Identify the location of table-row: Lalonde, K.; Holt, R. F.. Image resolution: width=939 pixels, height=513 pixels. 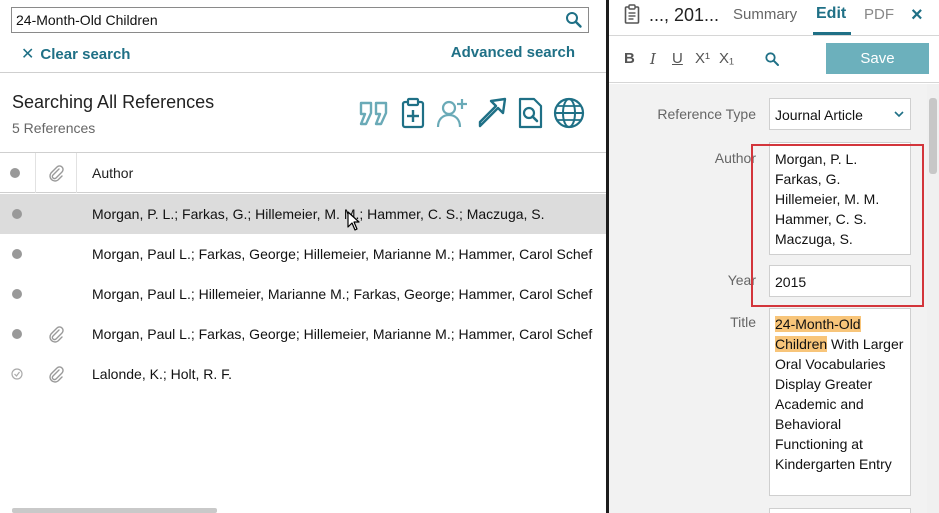
(303, 374).